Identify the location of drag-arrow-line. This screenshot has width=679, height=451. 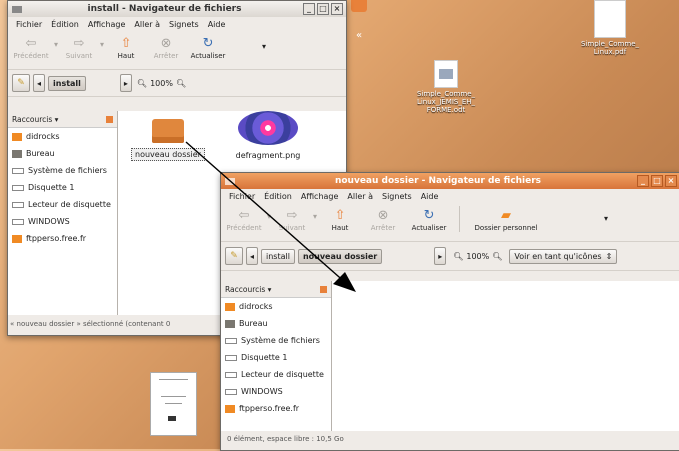
(266, 213).